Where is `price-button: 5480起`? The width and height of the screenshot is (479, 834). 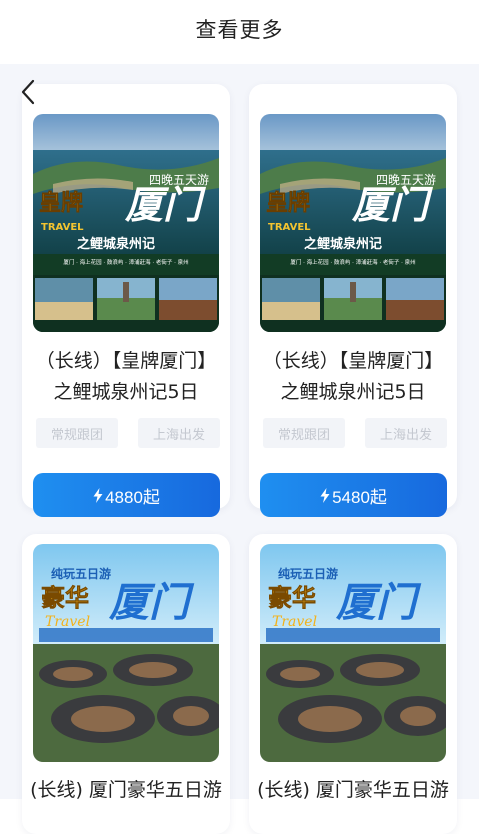 price-button: 5480起 is located at coordinates (353, 495).